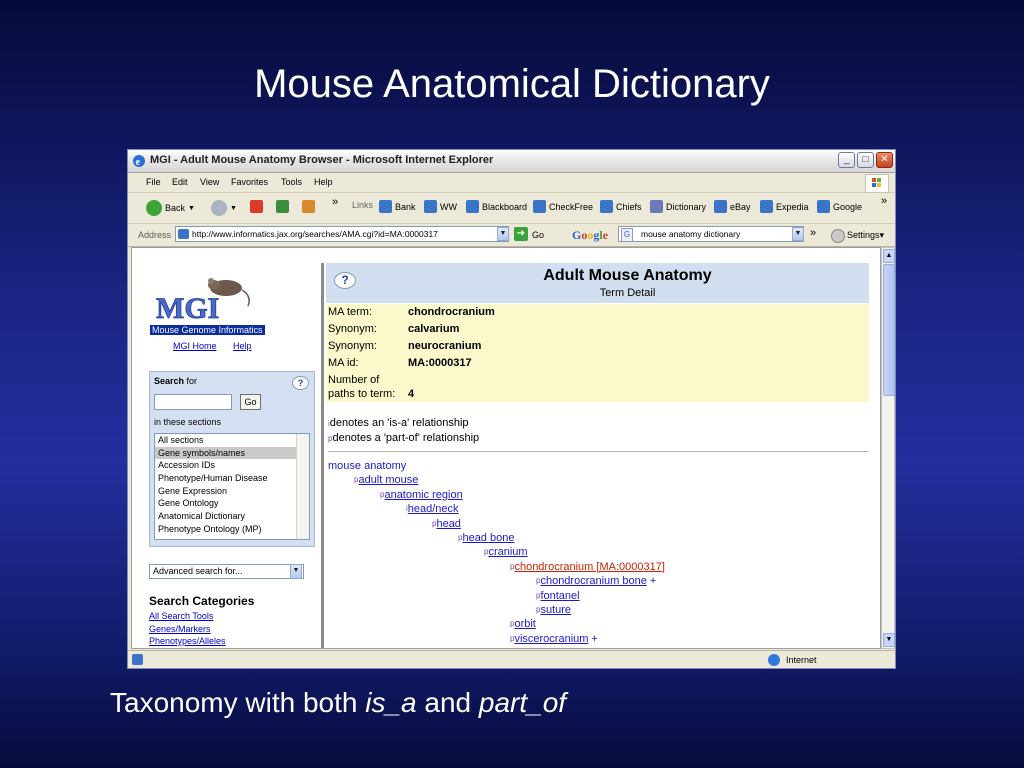  What do you see at coordinates (232, 440) in the screenshot?
I see `section-option: All sections` at bounding box center [232, 440].